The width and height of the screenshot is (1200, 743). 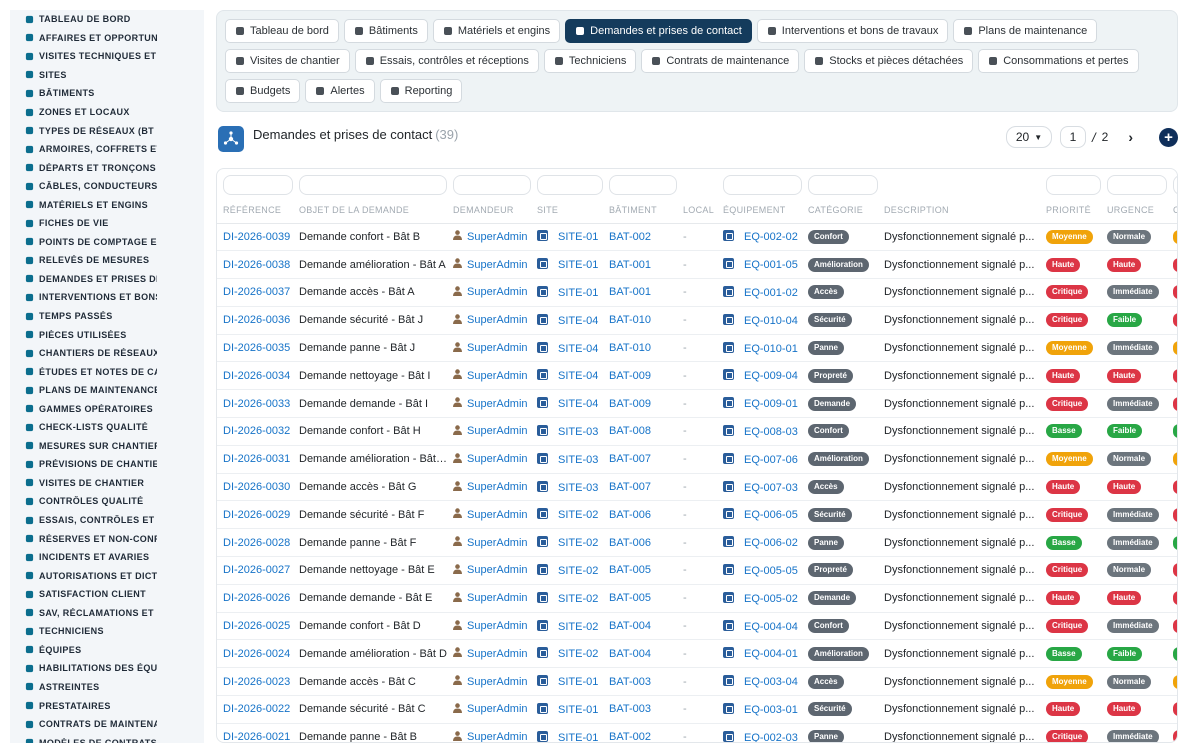 What do you see at coordinates (107, 279) in the screenshot?
I see `sidebar-item: DEMANDES ET PRISES DE CONTACT` at bounding box center [107, 279].